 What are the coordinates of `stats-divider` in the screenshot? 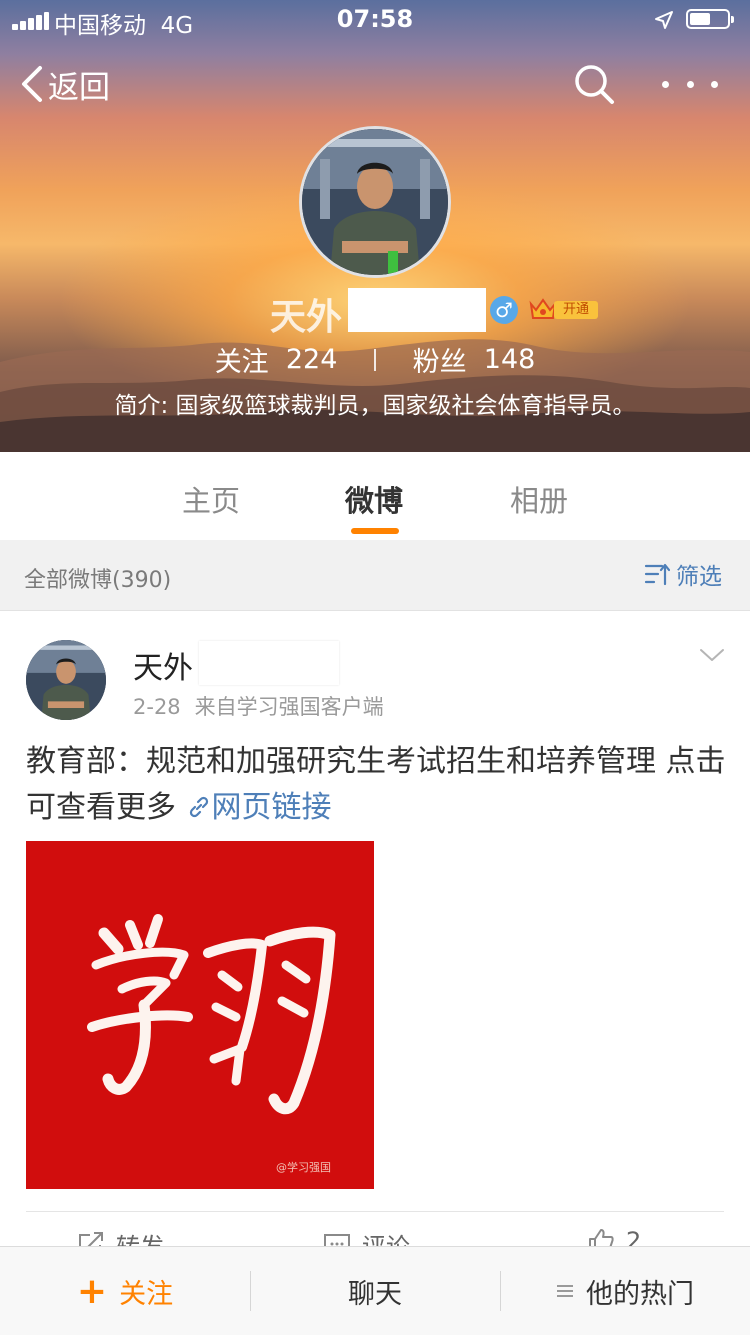 It's located at (375, 359).